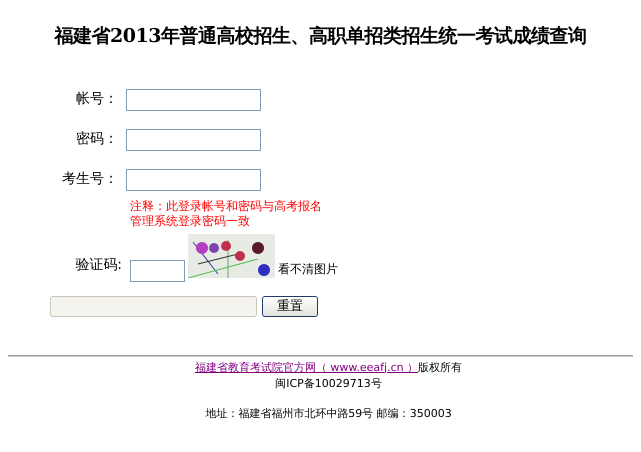 The width and height of the screenshot is (641, 452). Describe the element at coordinates (90, 179) in the screenshot. I see `field-label: 考生号：` at that location.